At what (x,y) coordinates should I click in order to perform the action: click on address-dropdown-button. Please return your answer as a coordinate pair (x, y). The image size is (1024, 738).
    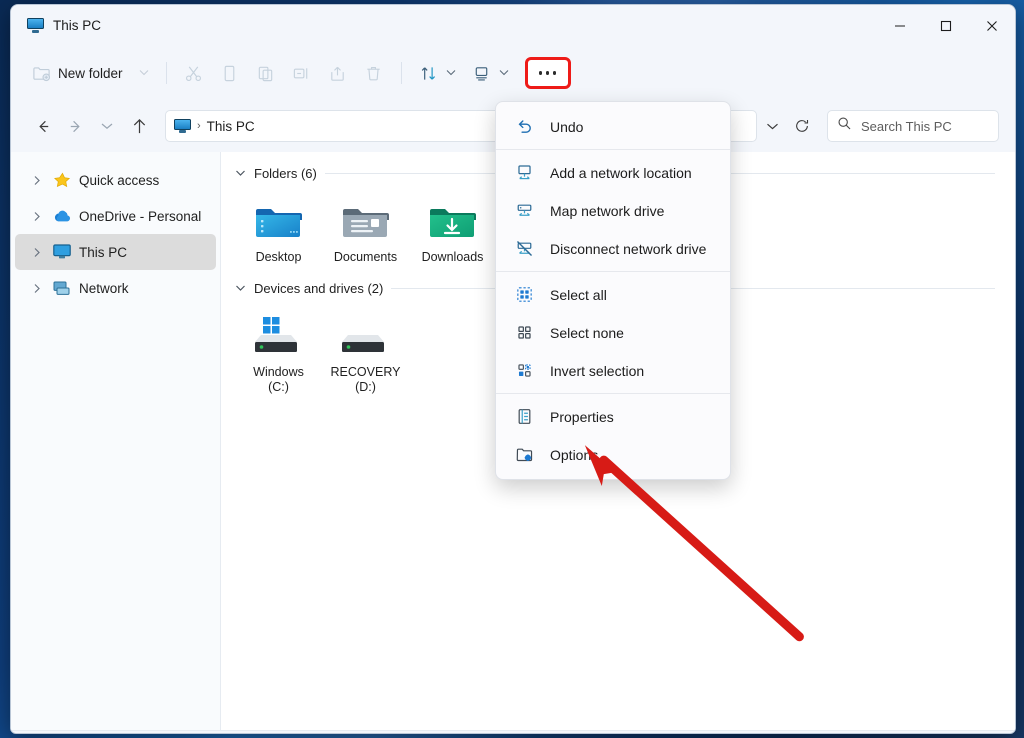
    Looking at the image, I should click on (772, 126).